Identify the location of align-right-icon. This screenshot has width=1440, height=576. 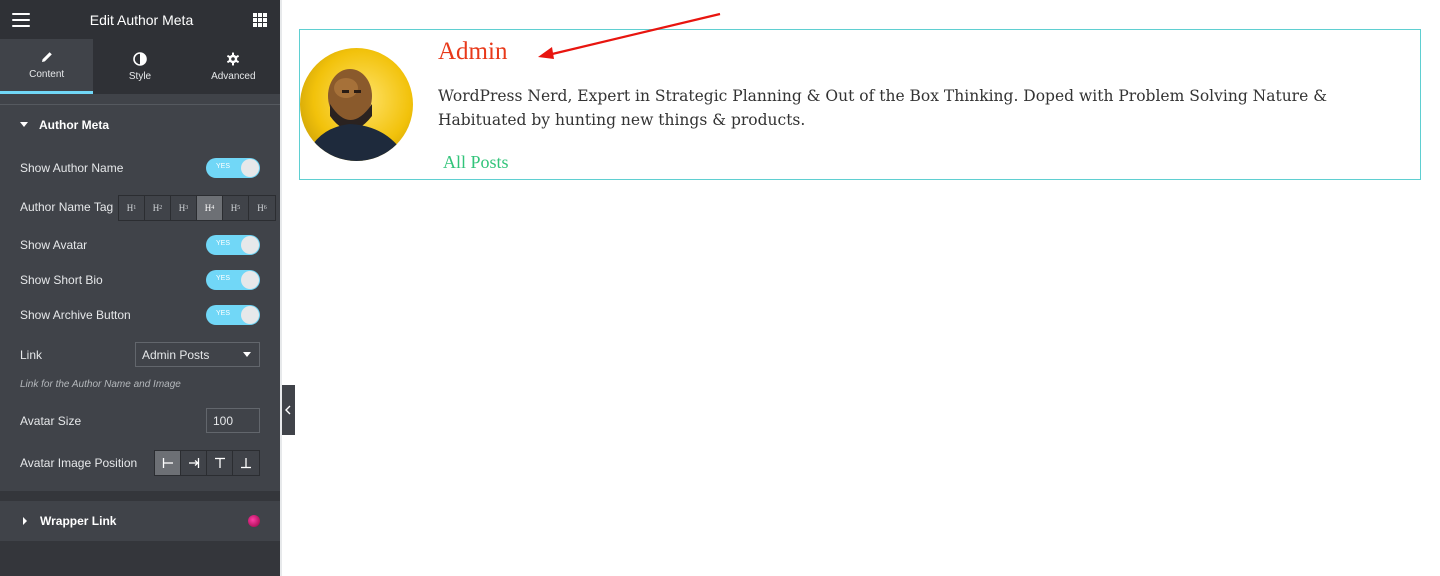
(193, 463).